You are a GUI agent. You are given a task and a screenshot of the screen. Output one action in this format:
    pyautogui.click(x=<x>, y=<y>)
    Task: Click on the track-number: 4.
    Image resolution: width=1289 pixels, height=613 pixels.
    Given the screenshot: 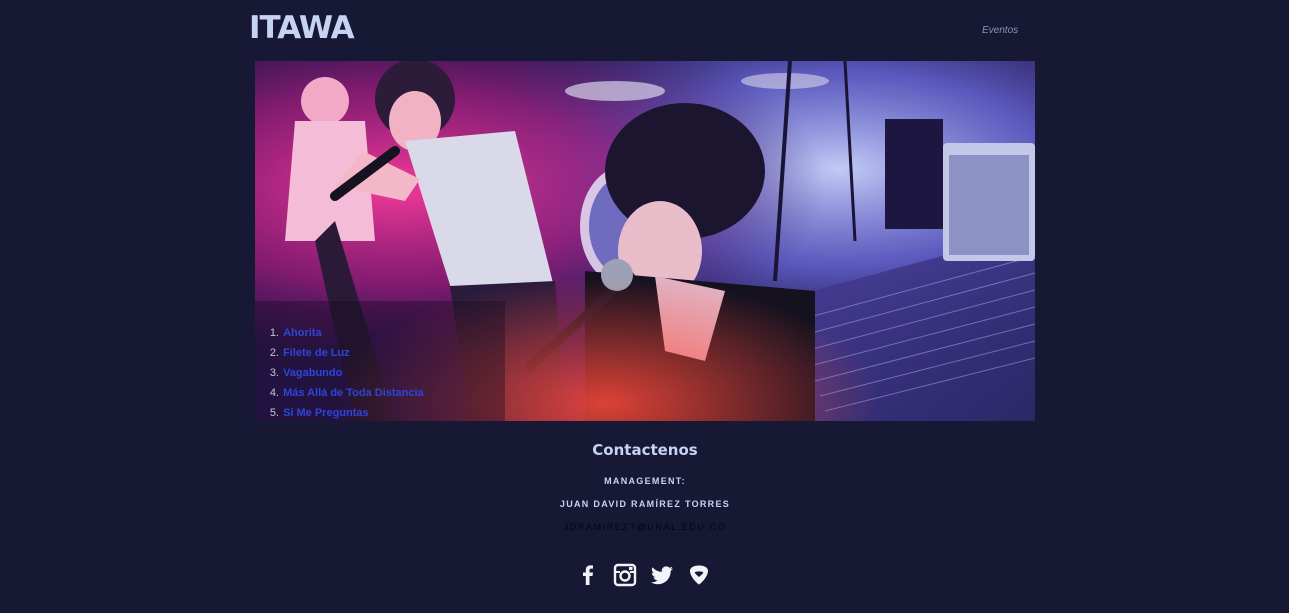 What is the action you would take?
    pyautogui.click(x=274, y=393)
    